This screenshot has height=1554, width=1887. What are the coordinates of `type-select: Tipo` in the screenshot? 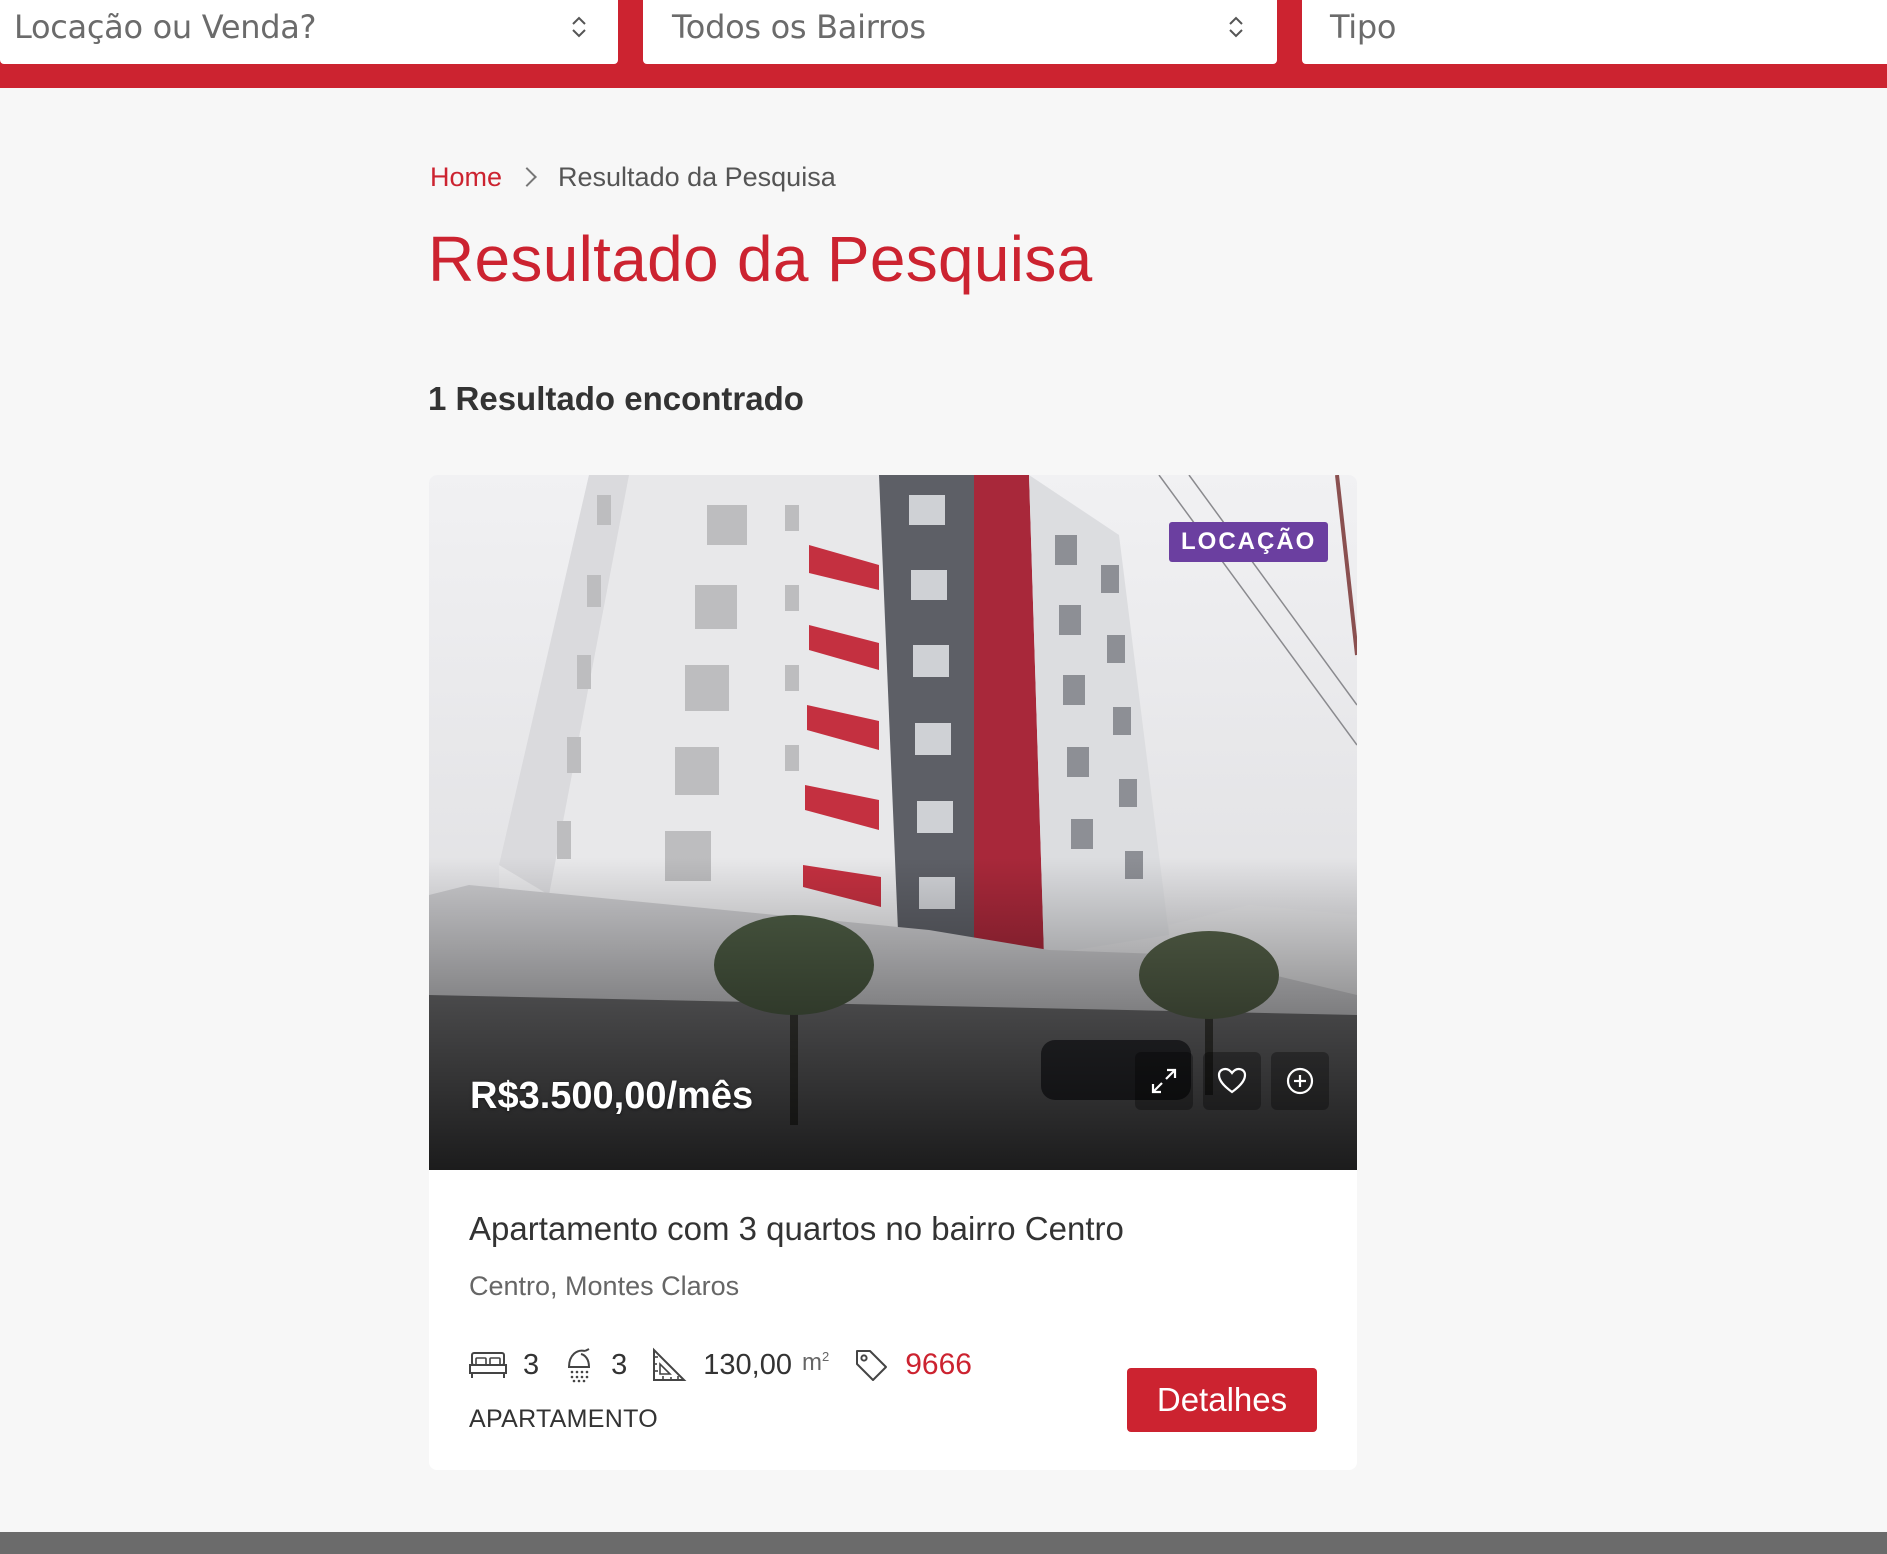 It's located at (1594, 32).